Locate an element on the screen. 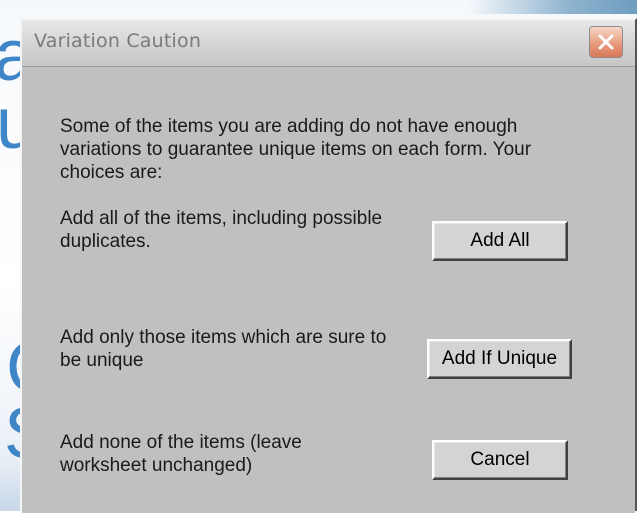 This screenshot has width=637, height=513. add-if-unique-button: Add If Unique is located at coordinates (499, 359).